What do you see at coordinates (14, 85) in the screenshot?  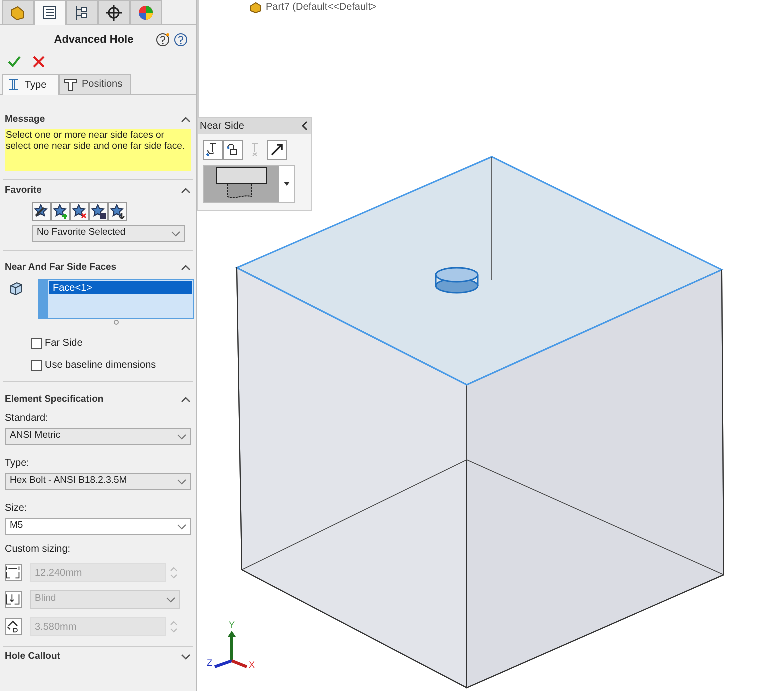 I see `hole-type-icon` at bounding box center [14, 85].